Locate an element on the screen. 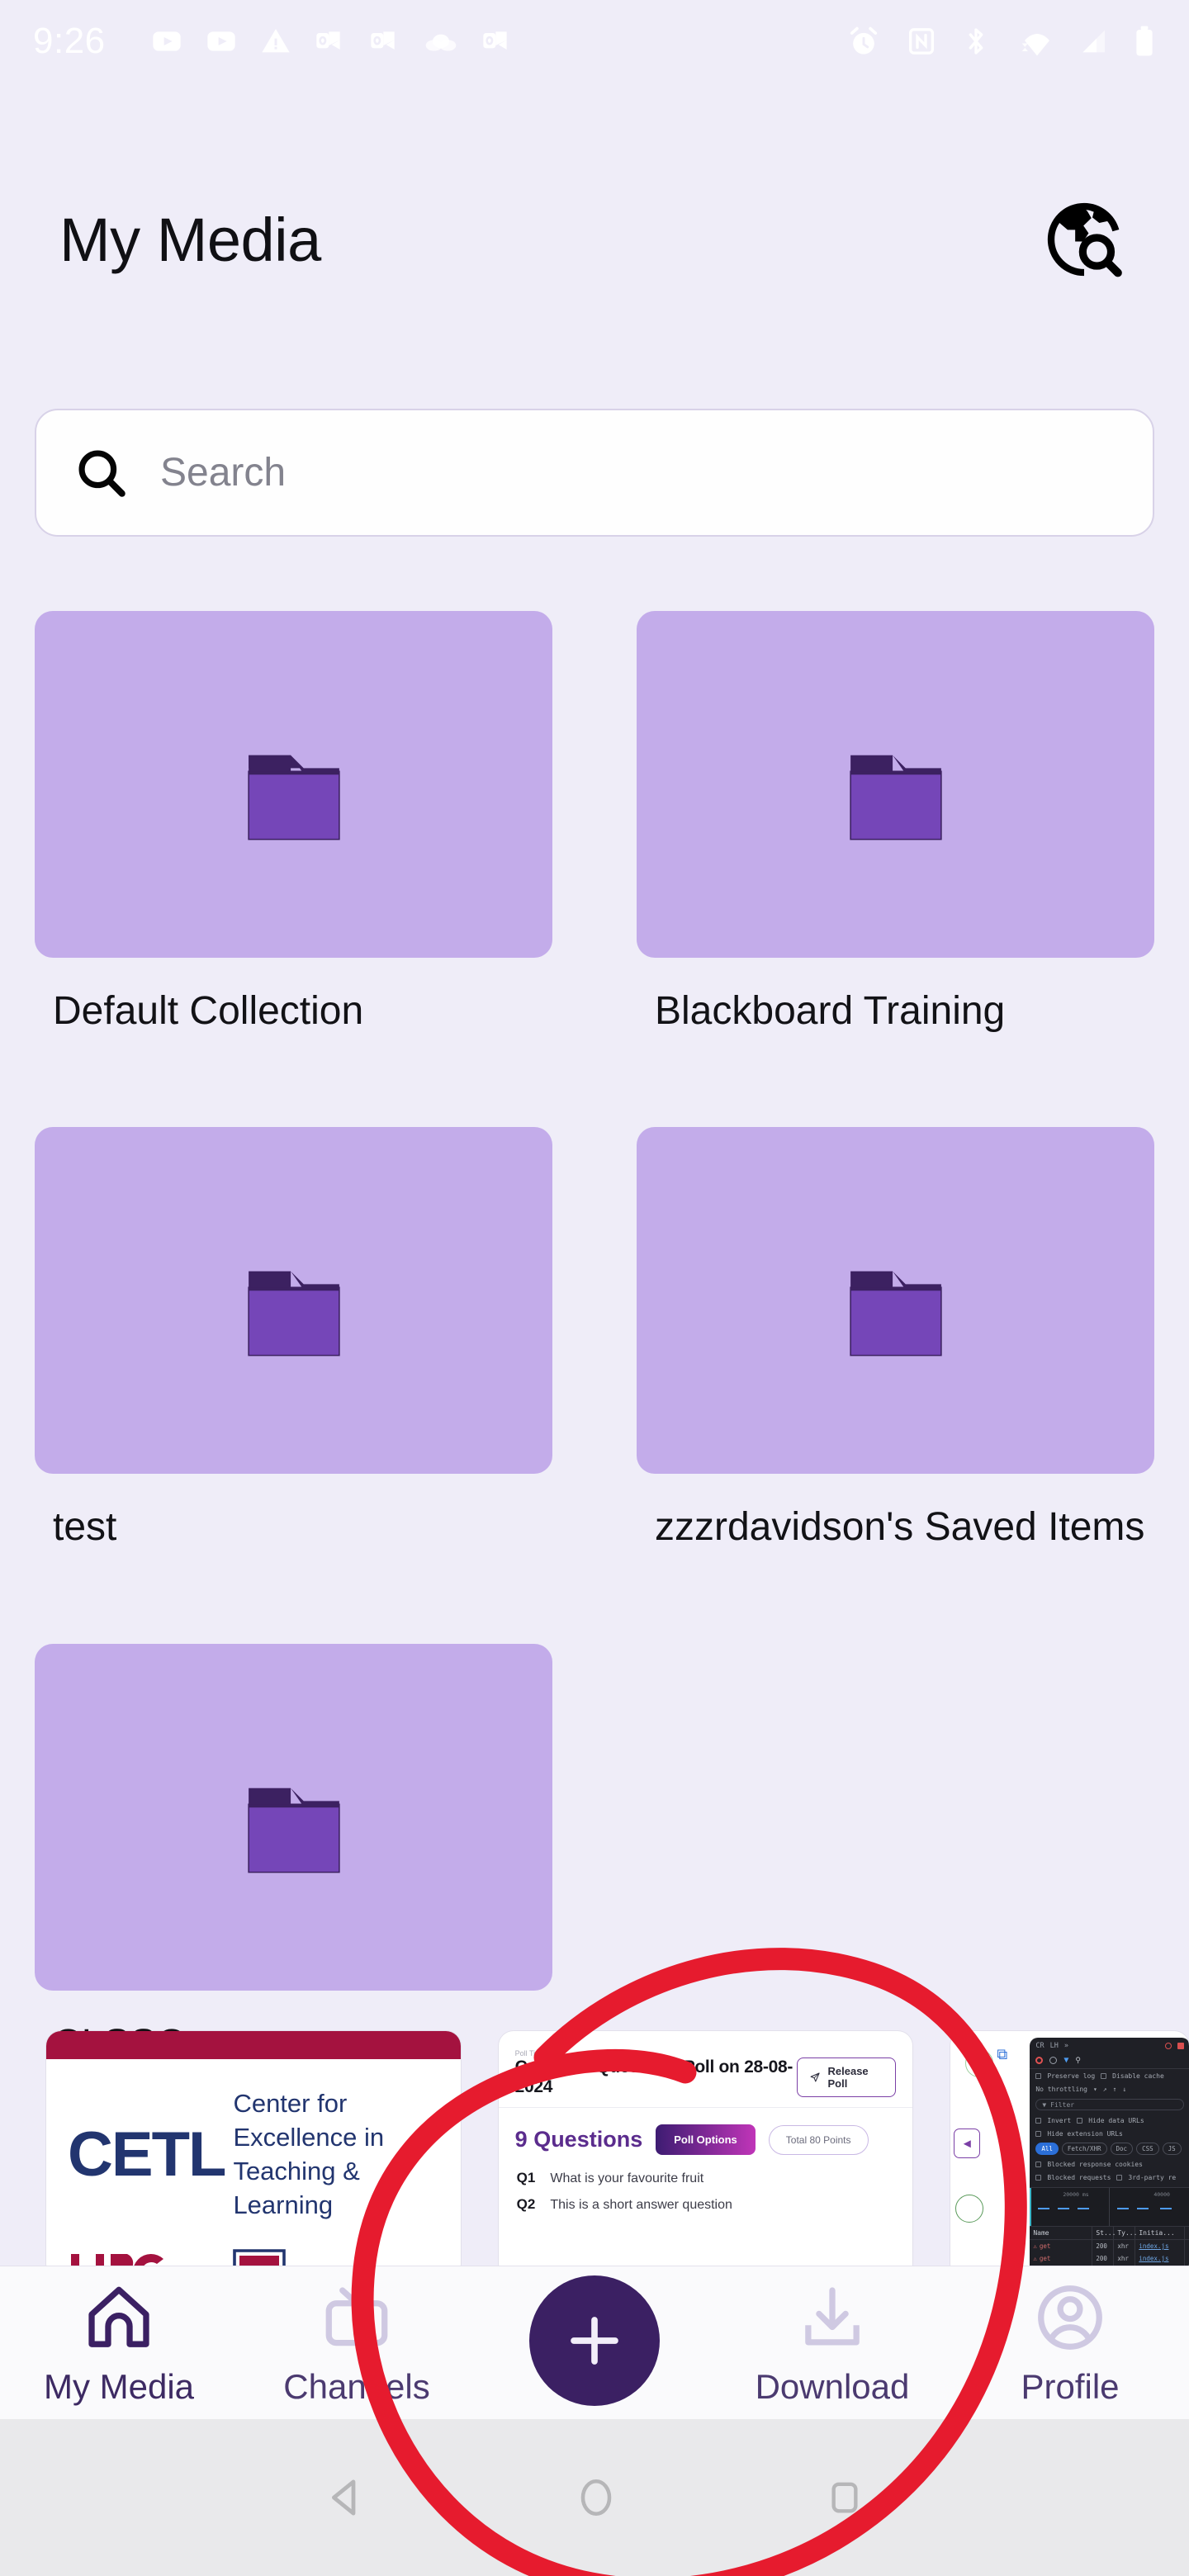 The image size is (1189, 2576). release-poll-button: Release Poll is located at coordinates (847, 2077).